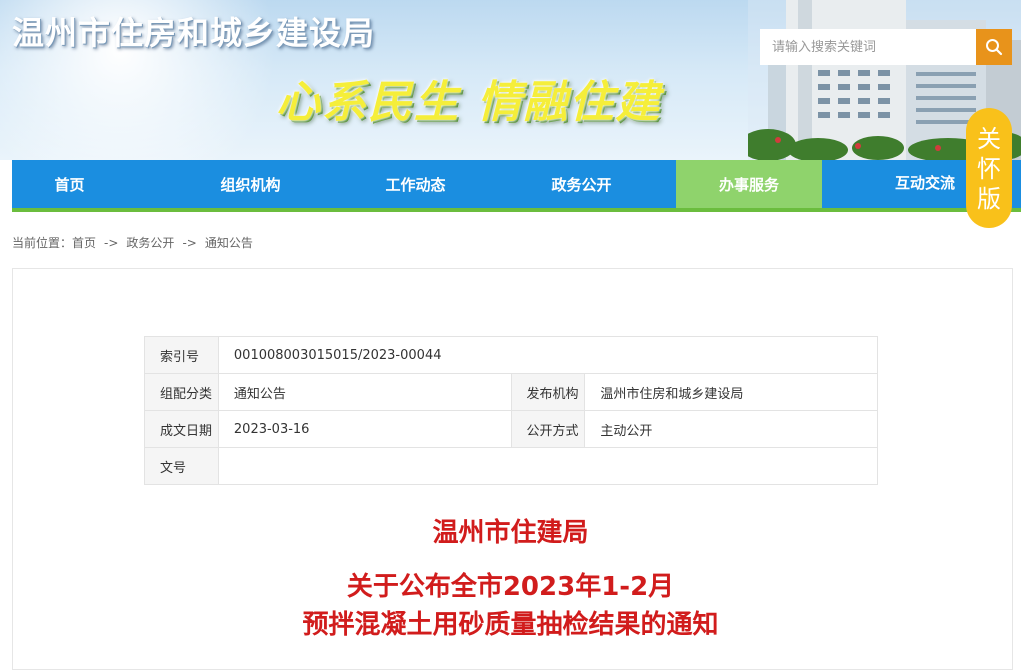 This screenshot has width=1021, height=670. I want to click on nav-item-interaction: 互动交流, so click(925, 184).